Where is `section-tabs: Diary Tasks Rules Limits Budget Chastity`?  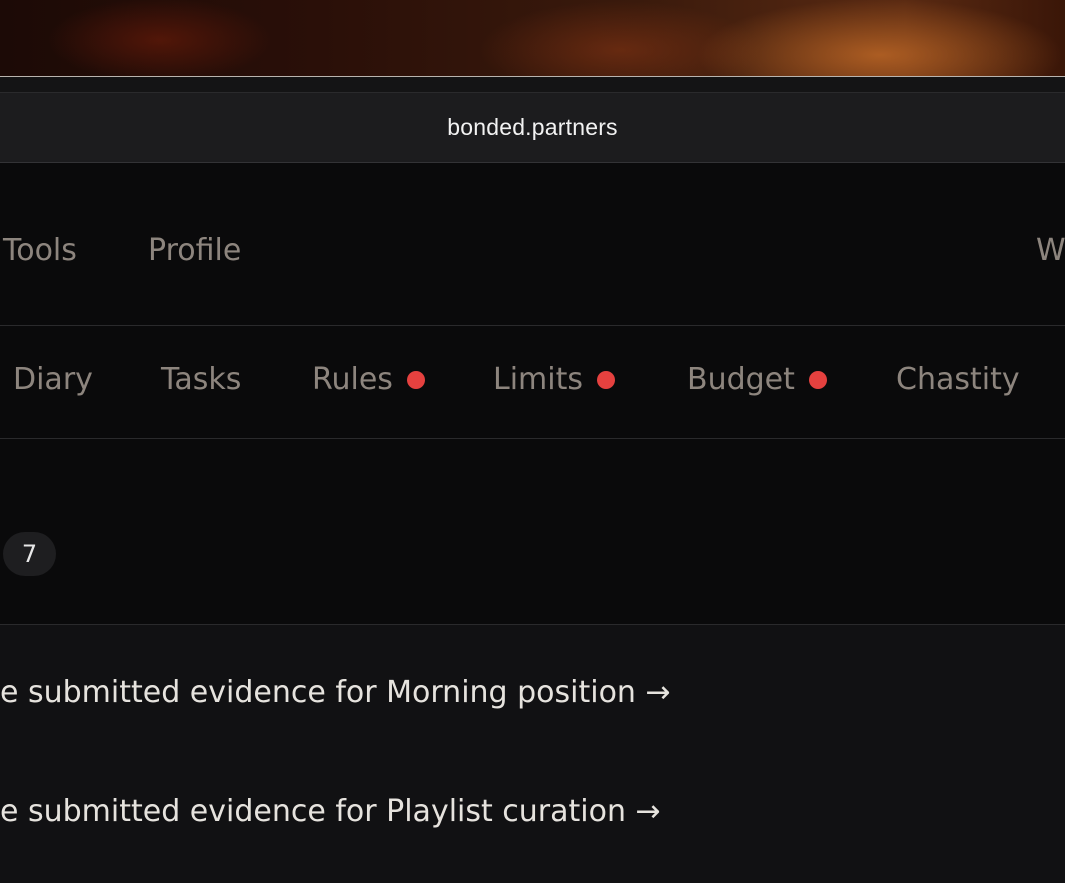
section-tabs: Diary Tasks Rules Limits Budget Chastity is located at coordinates (532, 382).